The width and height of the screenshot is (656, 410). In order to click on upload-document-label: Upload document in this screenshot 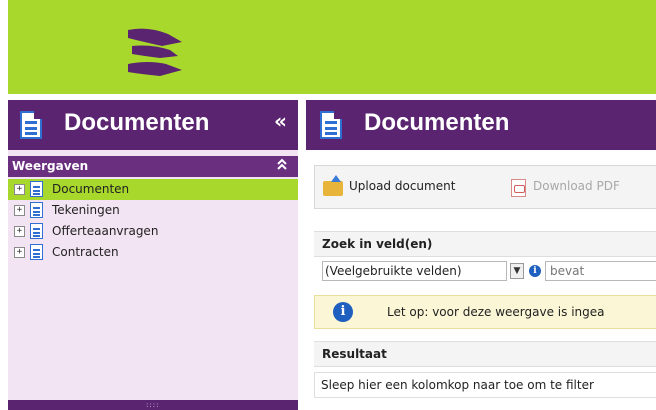, I will do `click(402, 186)`.